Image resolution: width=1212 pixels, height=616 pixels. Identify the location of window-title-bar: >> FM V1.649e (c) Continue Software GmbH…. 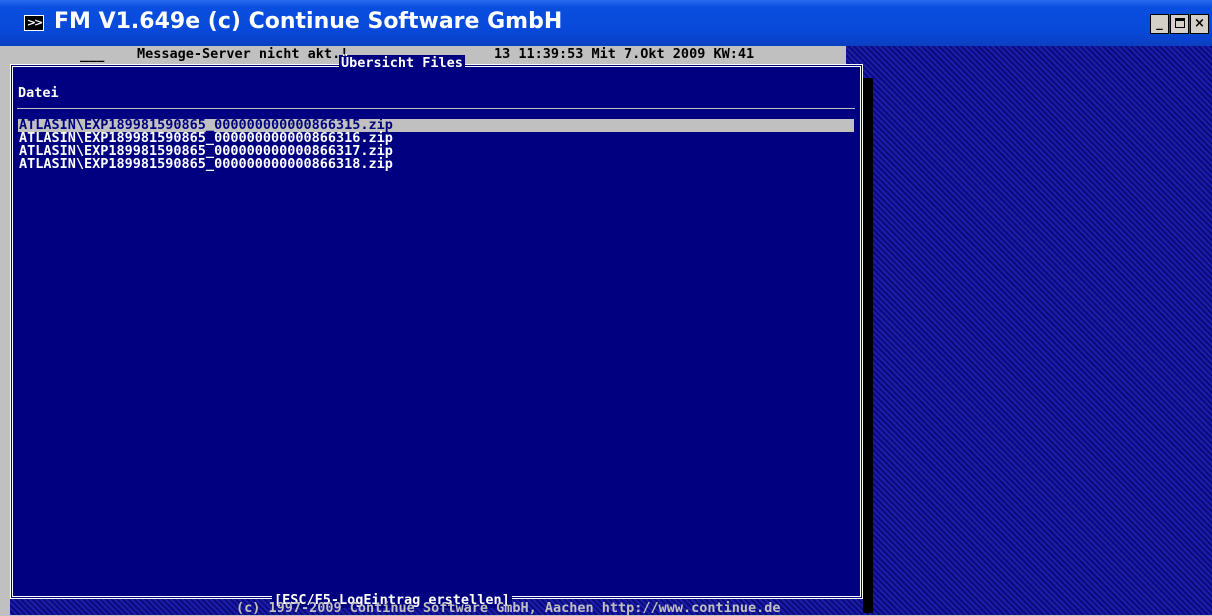
(606, 23).